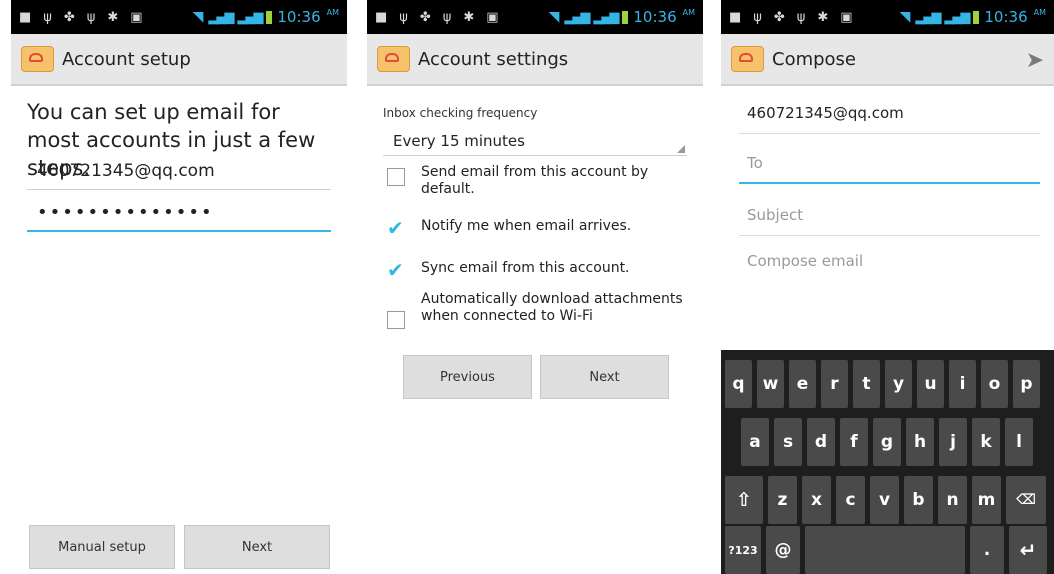  What do you see at coordinates (889, 262) in the screenshot?
I see `compose-body: Compose email` at bounding box center [889, 262].